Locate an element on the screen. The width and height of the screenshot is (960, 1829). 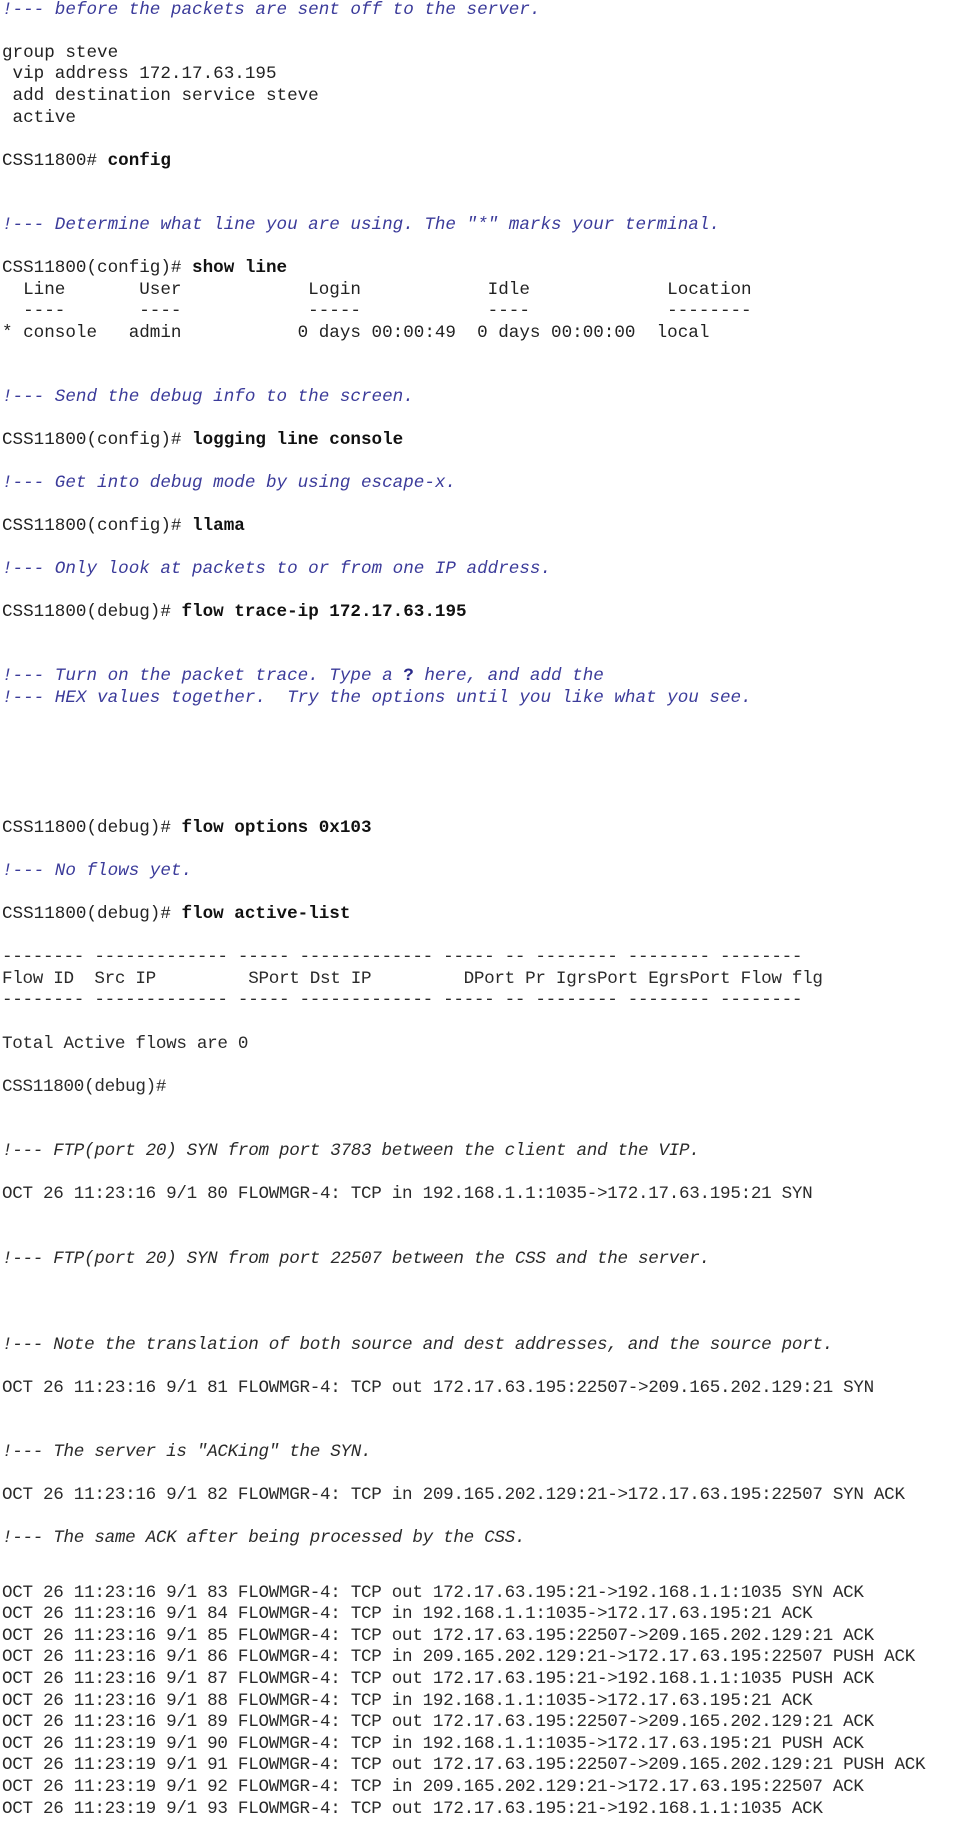
command-line: CSS11800(debug)# flow options 0x103 is located at coordinates (187, 828).